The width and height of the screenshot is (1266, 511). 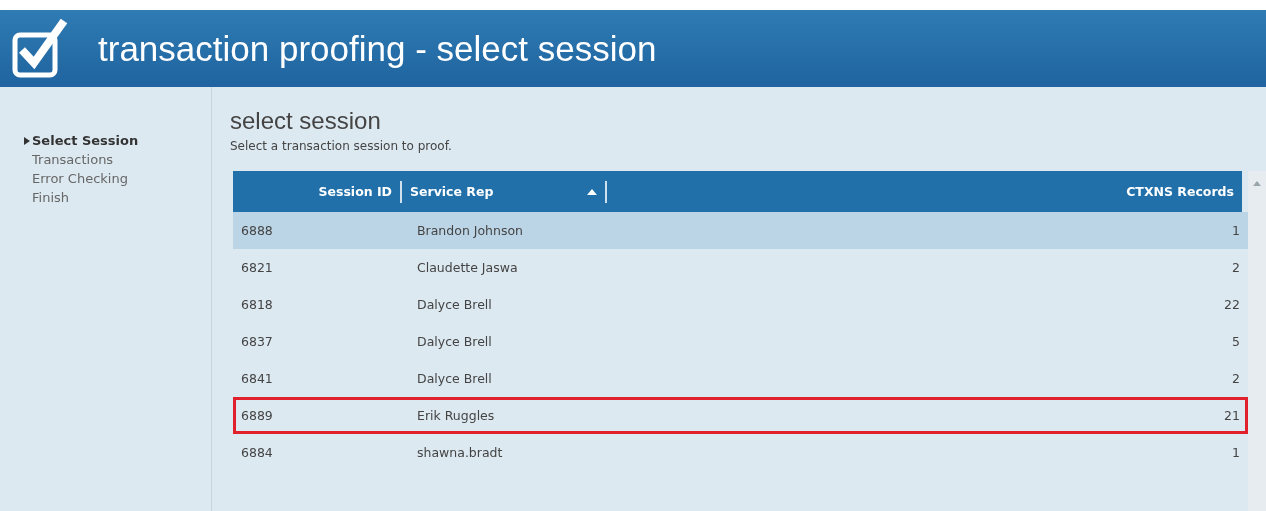 What do you see at coordinates (456, 415) in the screenshot?
I see `table-cell-text: Erik Ruggles` at bounding box center [456, 415].